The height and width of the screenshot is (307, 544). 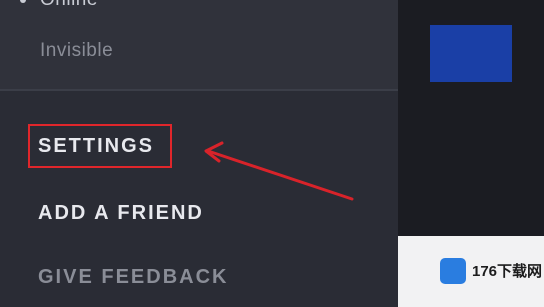 What do you see at coordinates (121, 213) in the screenshot?
I see `menu-item-add-friend: ADD A FRIEND` at bounding box center [121, 213].